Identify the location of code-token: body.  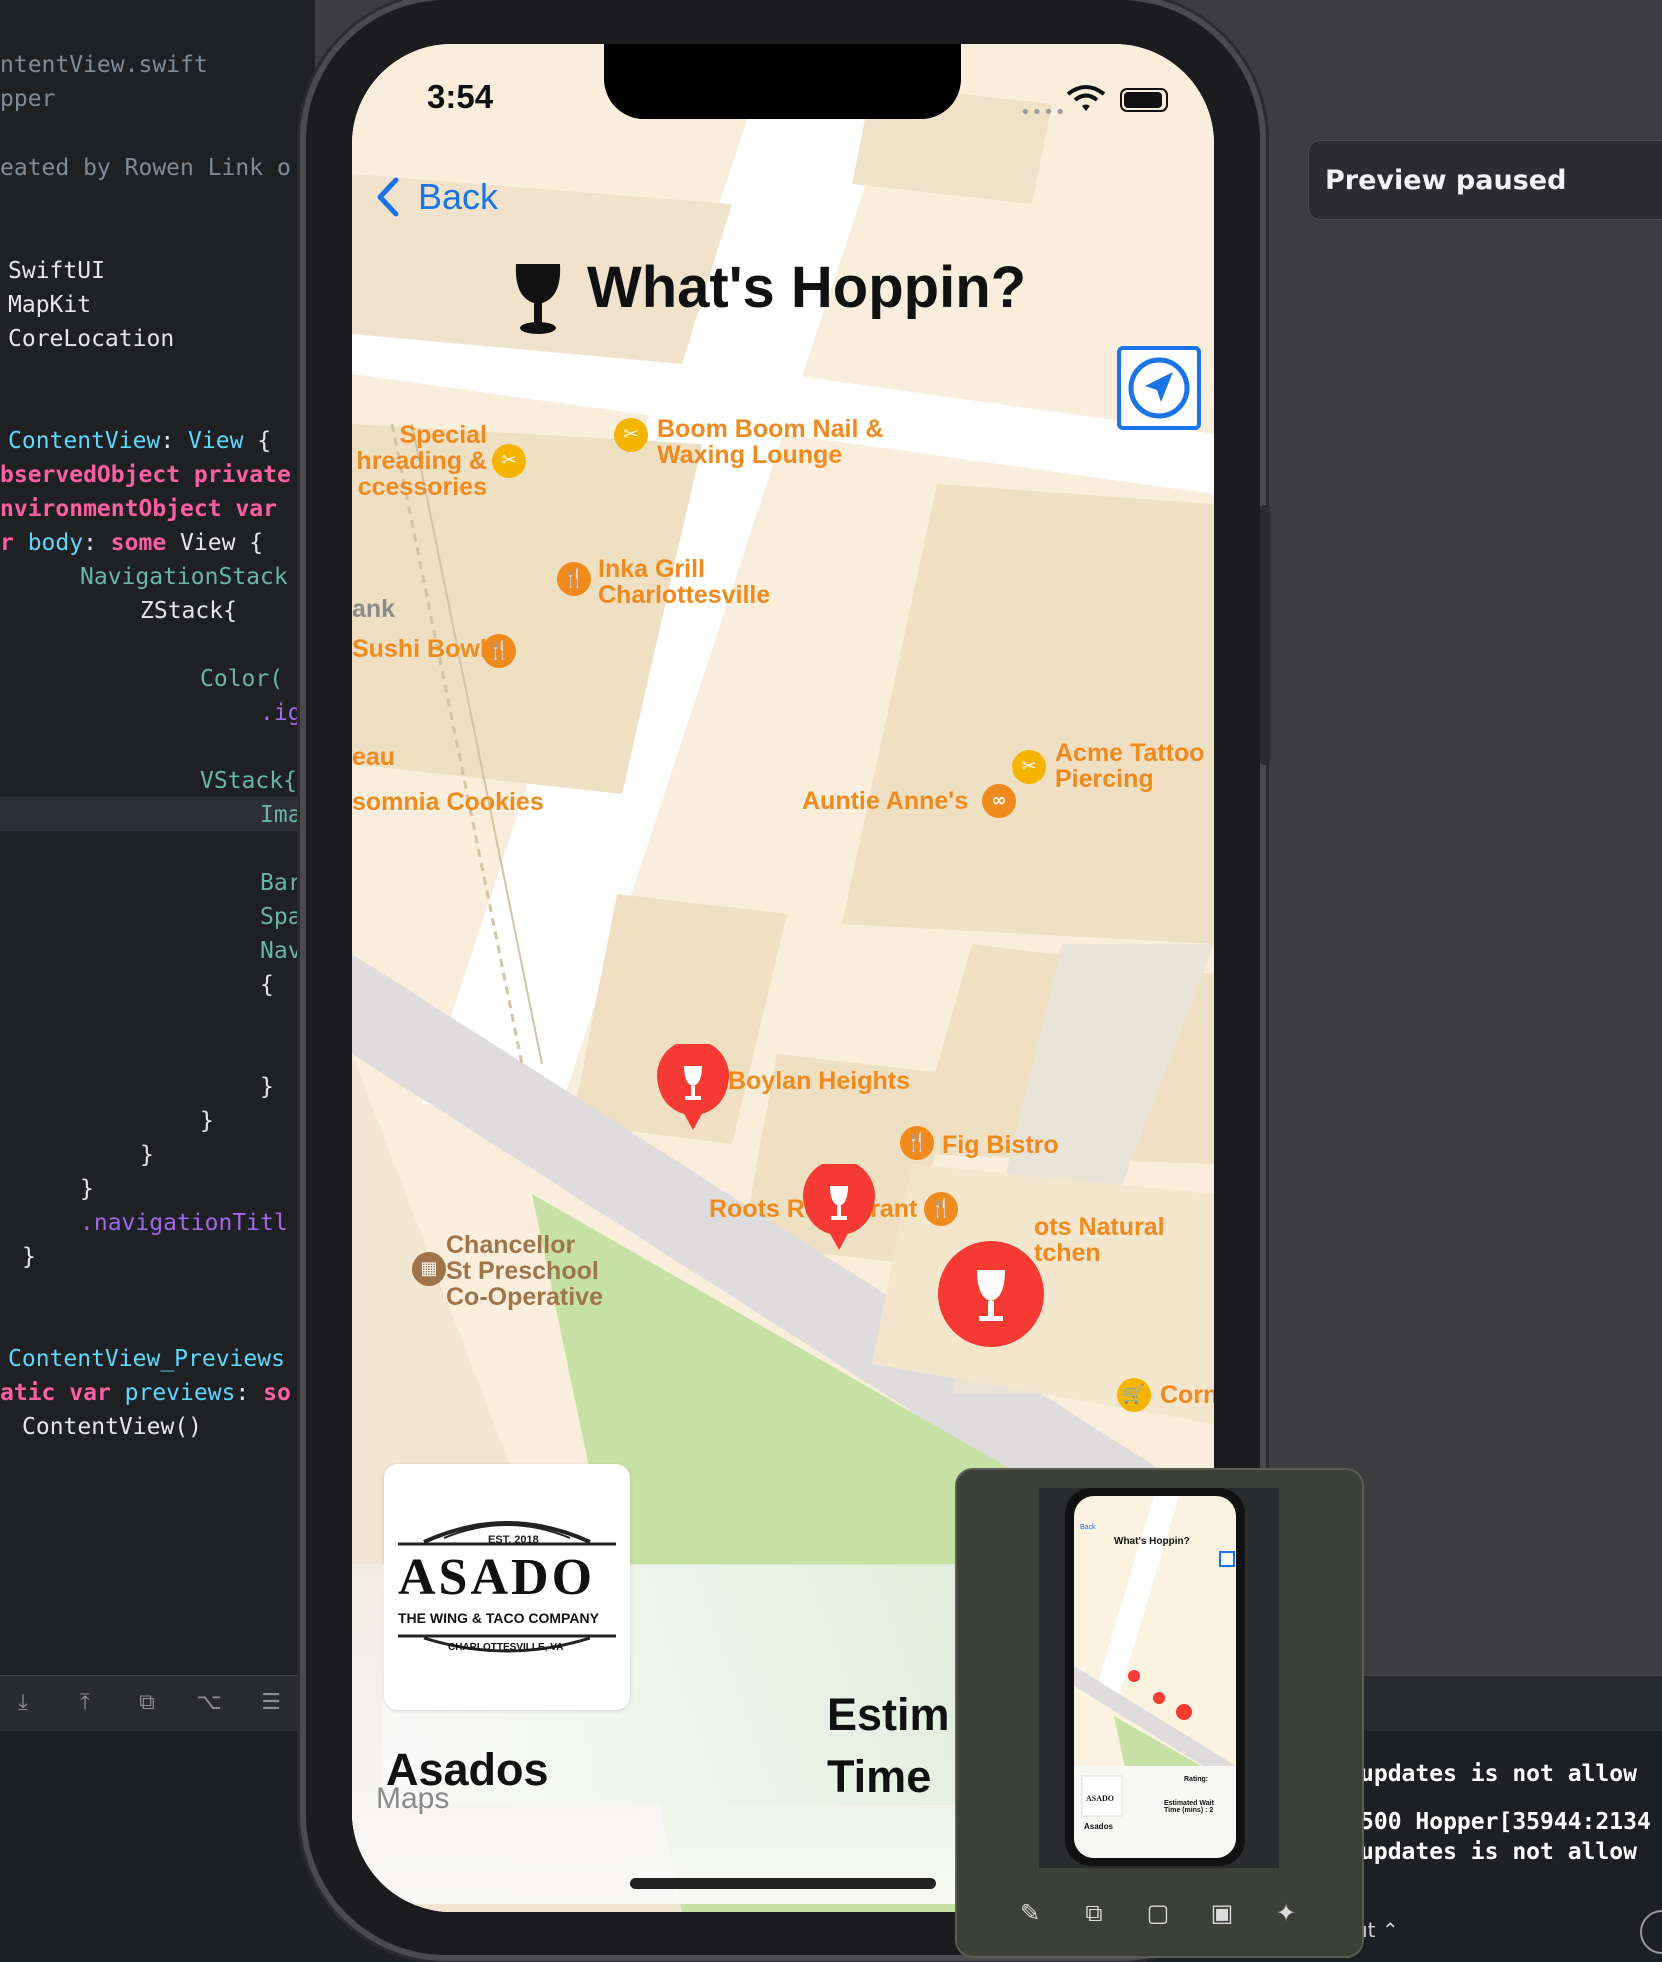
(55, 543).